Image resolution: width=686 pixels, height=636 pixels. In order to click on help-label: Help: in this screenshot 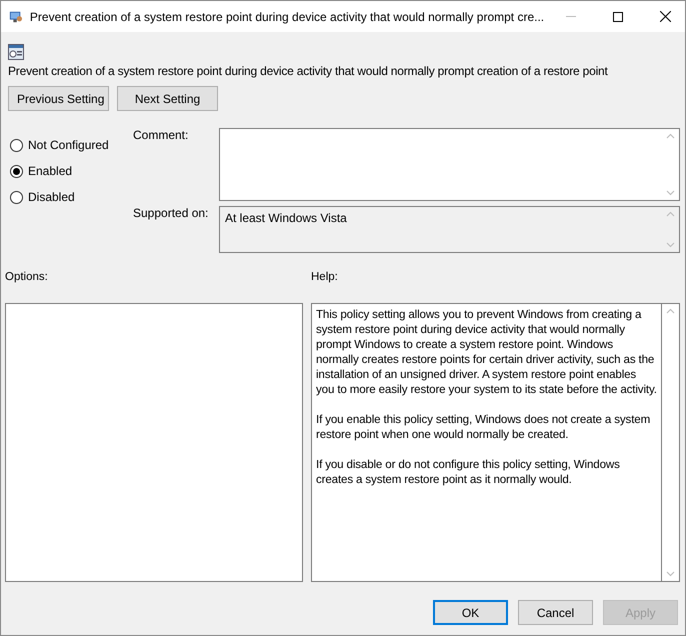, I will do `click(324, 277)`.